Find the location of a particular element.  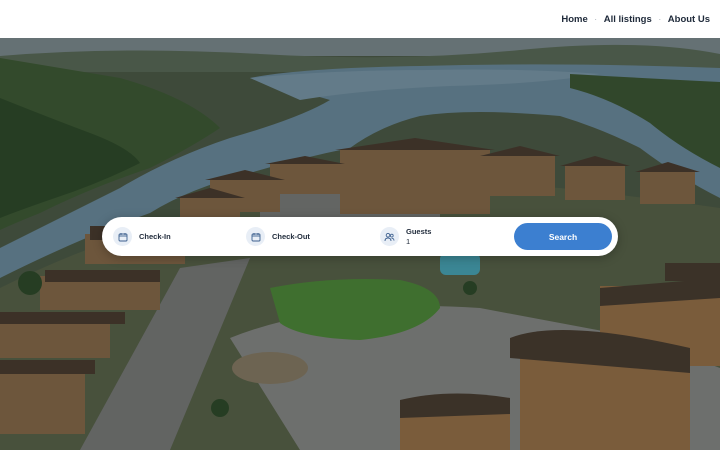

checkout-field: Check-Out is located at coordinates (306, 236).